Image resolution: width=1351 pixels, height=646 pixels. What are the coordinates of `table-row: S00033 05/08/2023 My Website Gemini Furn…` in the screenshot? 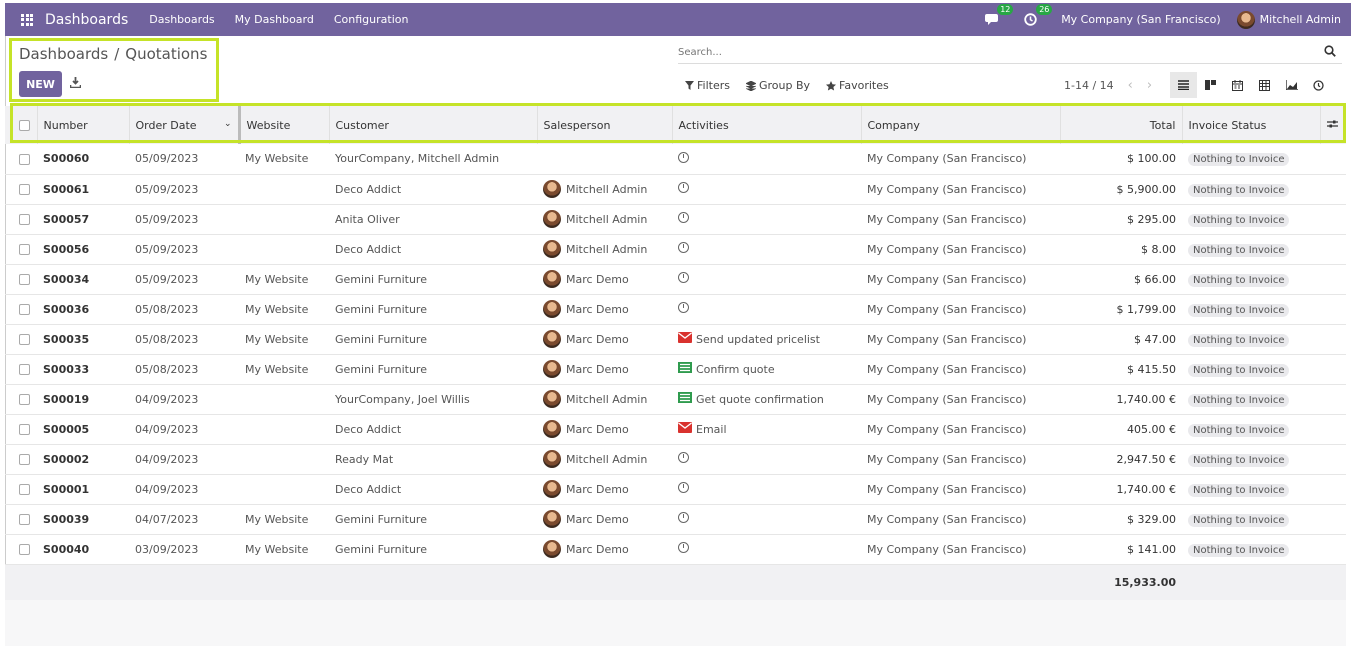 It's located at (675, 369).